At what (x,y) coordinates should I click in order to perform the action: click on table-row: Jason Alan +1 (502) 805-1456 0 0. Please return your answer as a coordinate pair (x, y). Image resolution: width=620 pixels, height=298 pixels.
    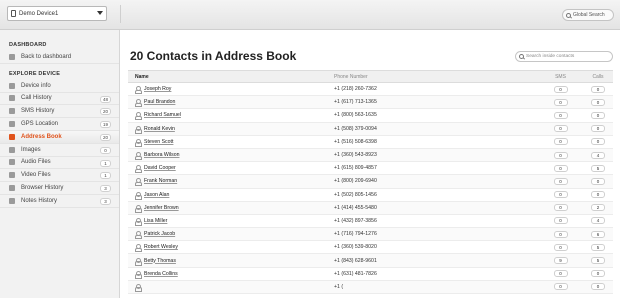
    Looking at the image, I should click on (370, 195).